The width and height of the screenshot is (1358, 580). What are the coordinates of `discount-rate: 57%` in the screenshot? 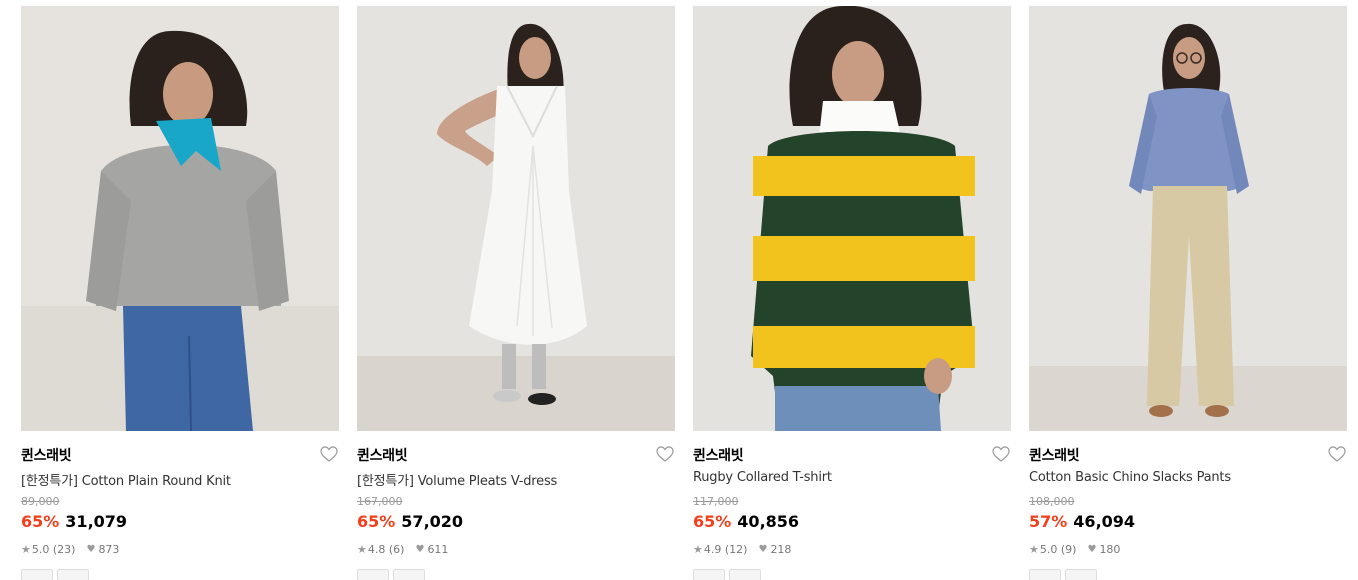 It's located at (1048, 521).